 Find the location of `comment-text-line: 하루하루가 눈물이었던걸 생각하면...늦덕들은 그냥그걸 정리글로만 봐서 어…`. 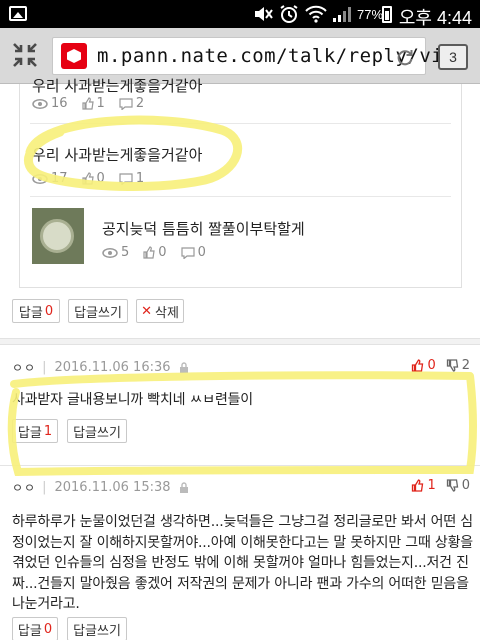

comment-text-line: 하루하루가 눈물이었던걸 생각하면...늦덕들은 그냥그걸 정리글로만 봐서 어… is located at coordinates (242, 522).